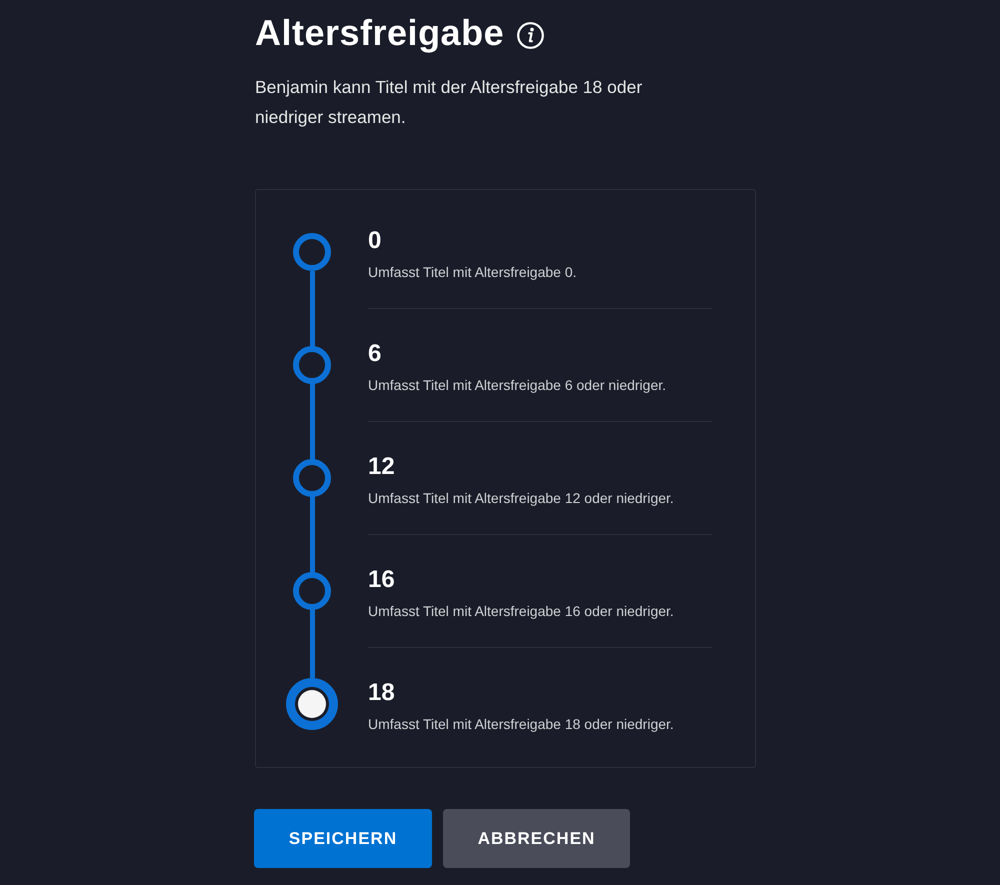  I want to click on rating-description: Umfasst Titel mit Altersfreigabe 16 oder niedriger., so click(521, 611).